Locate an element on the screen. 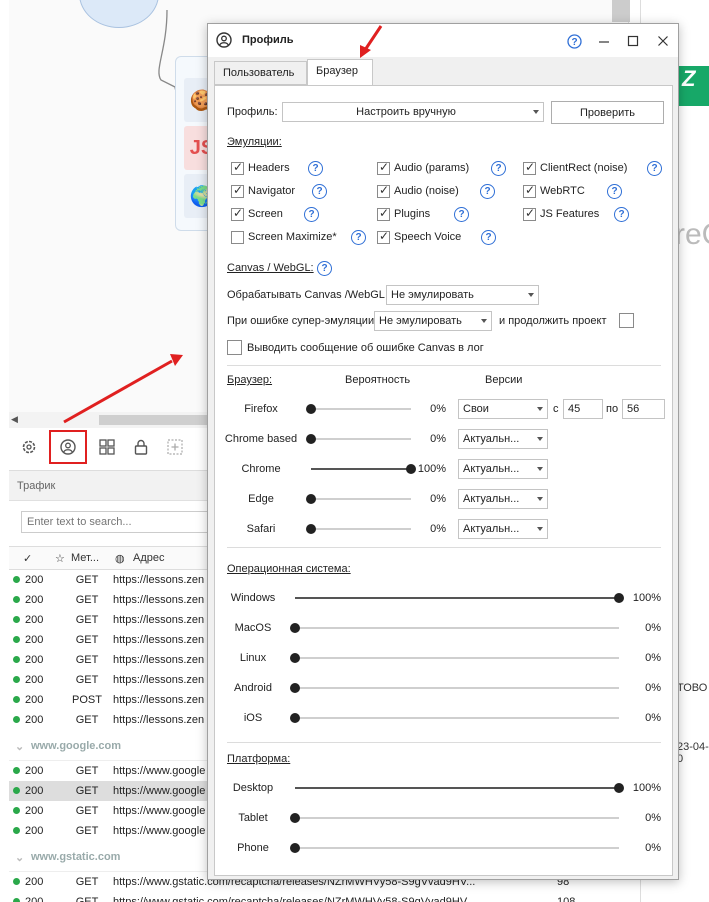 This screenshot has width=709, height=902. brand-logo: Z is located at coordinates (694, 86).